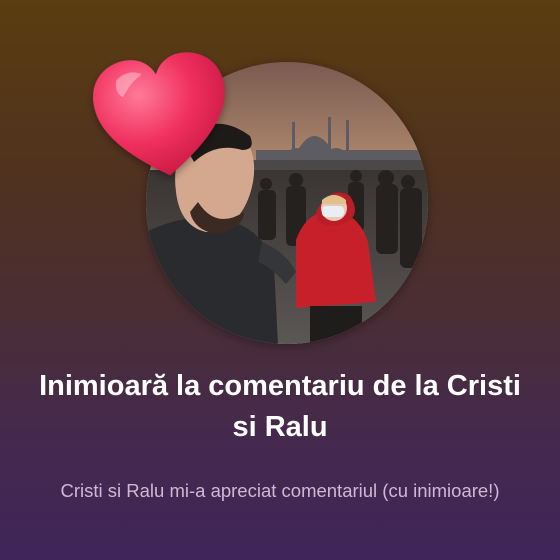 This screenshot has height=560, width=560. I want to click on heart-icon, so click(159, 114).